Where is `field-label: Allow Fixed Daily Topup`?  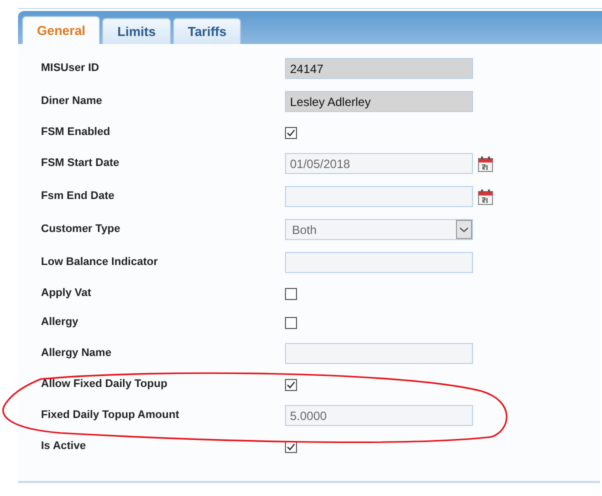
field-label: Allow Fixed Daily Topup is located at coordinates (104, 384).